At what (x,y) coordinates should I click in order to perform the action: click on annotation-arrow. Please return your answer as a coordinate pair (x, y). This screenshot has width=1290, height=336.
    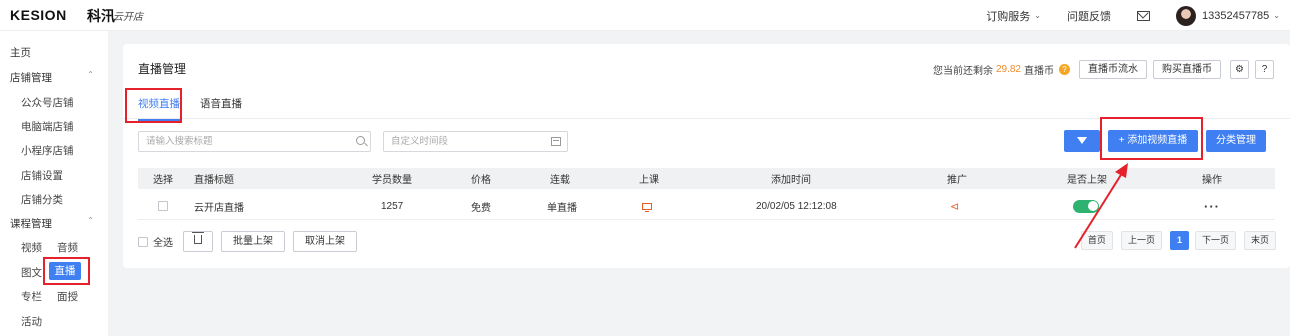
    Looking at the image, I should click on (1101, 206).